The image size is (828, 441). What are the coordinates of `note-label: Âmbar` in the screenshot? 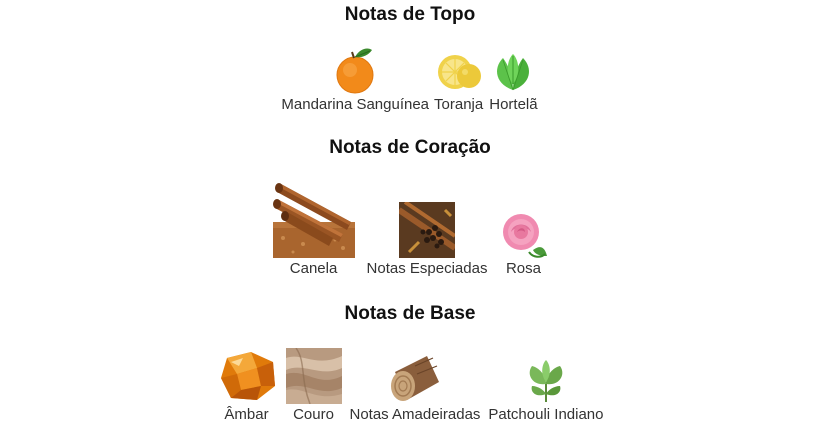 It's located at (246, 414).